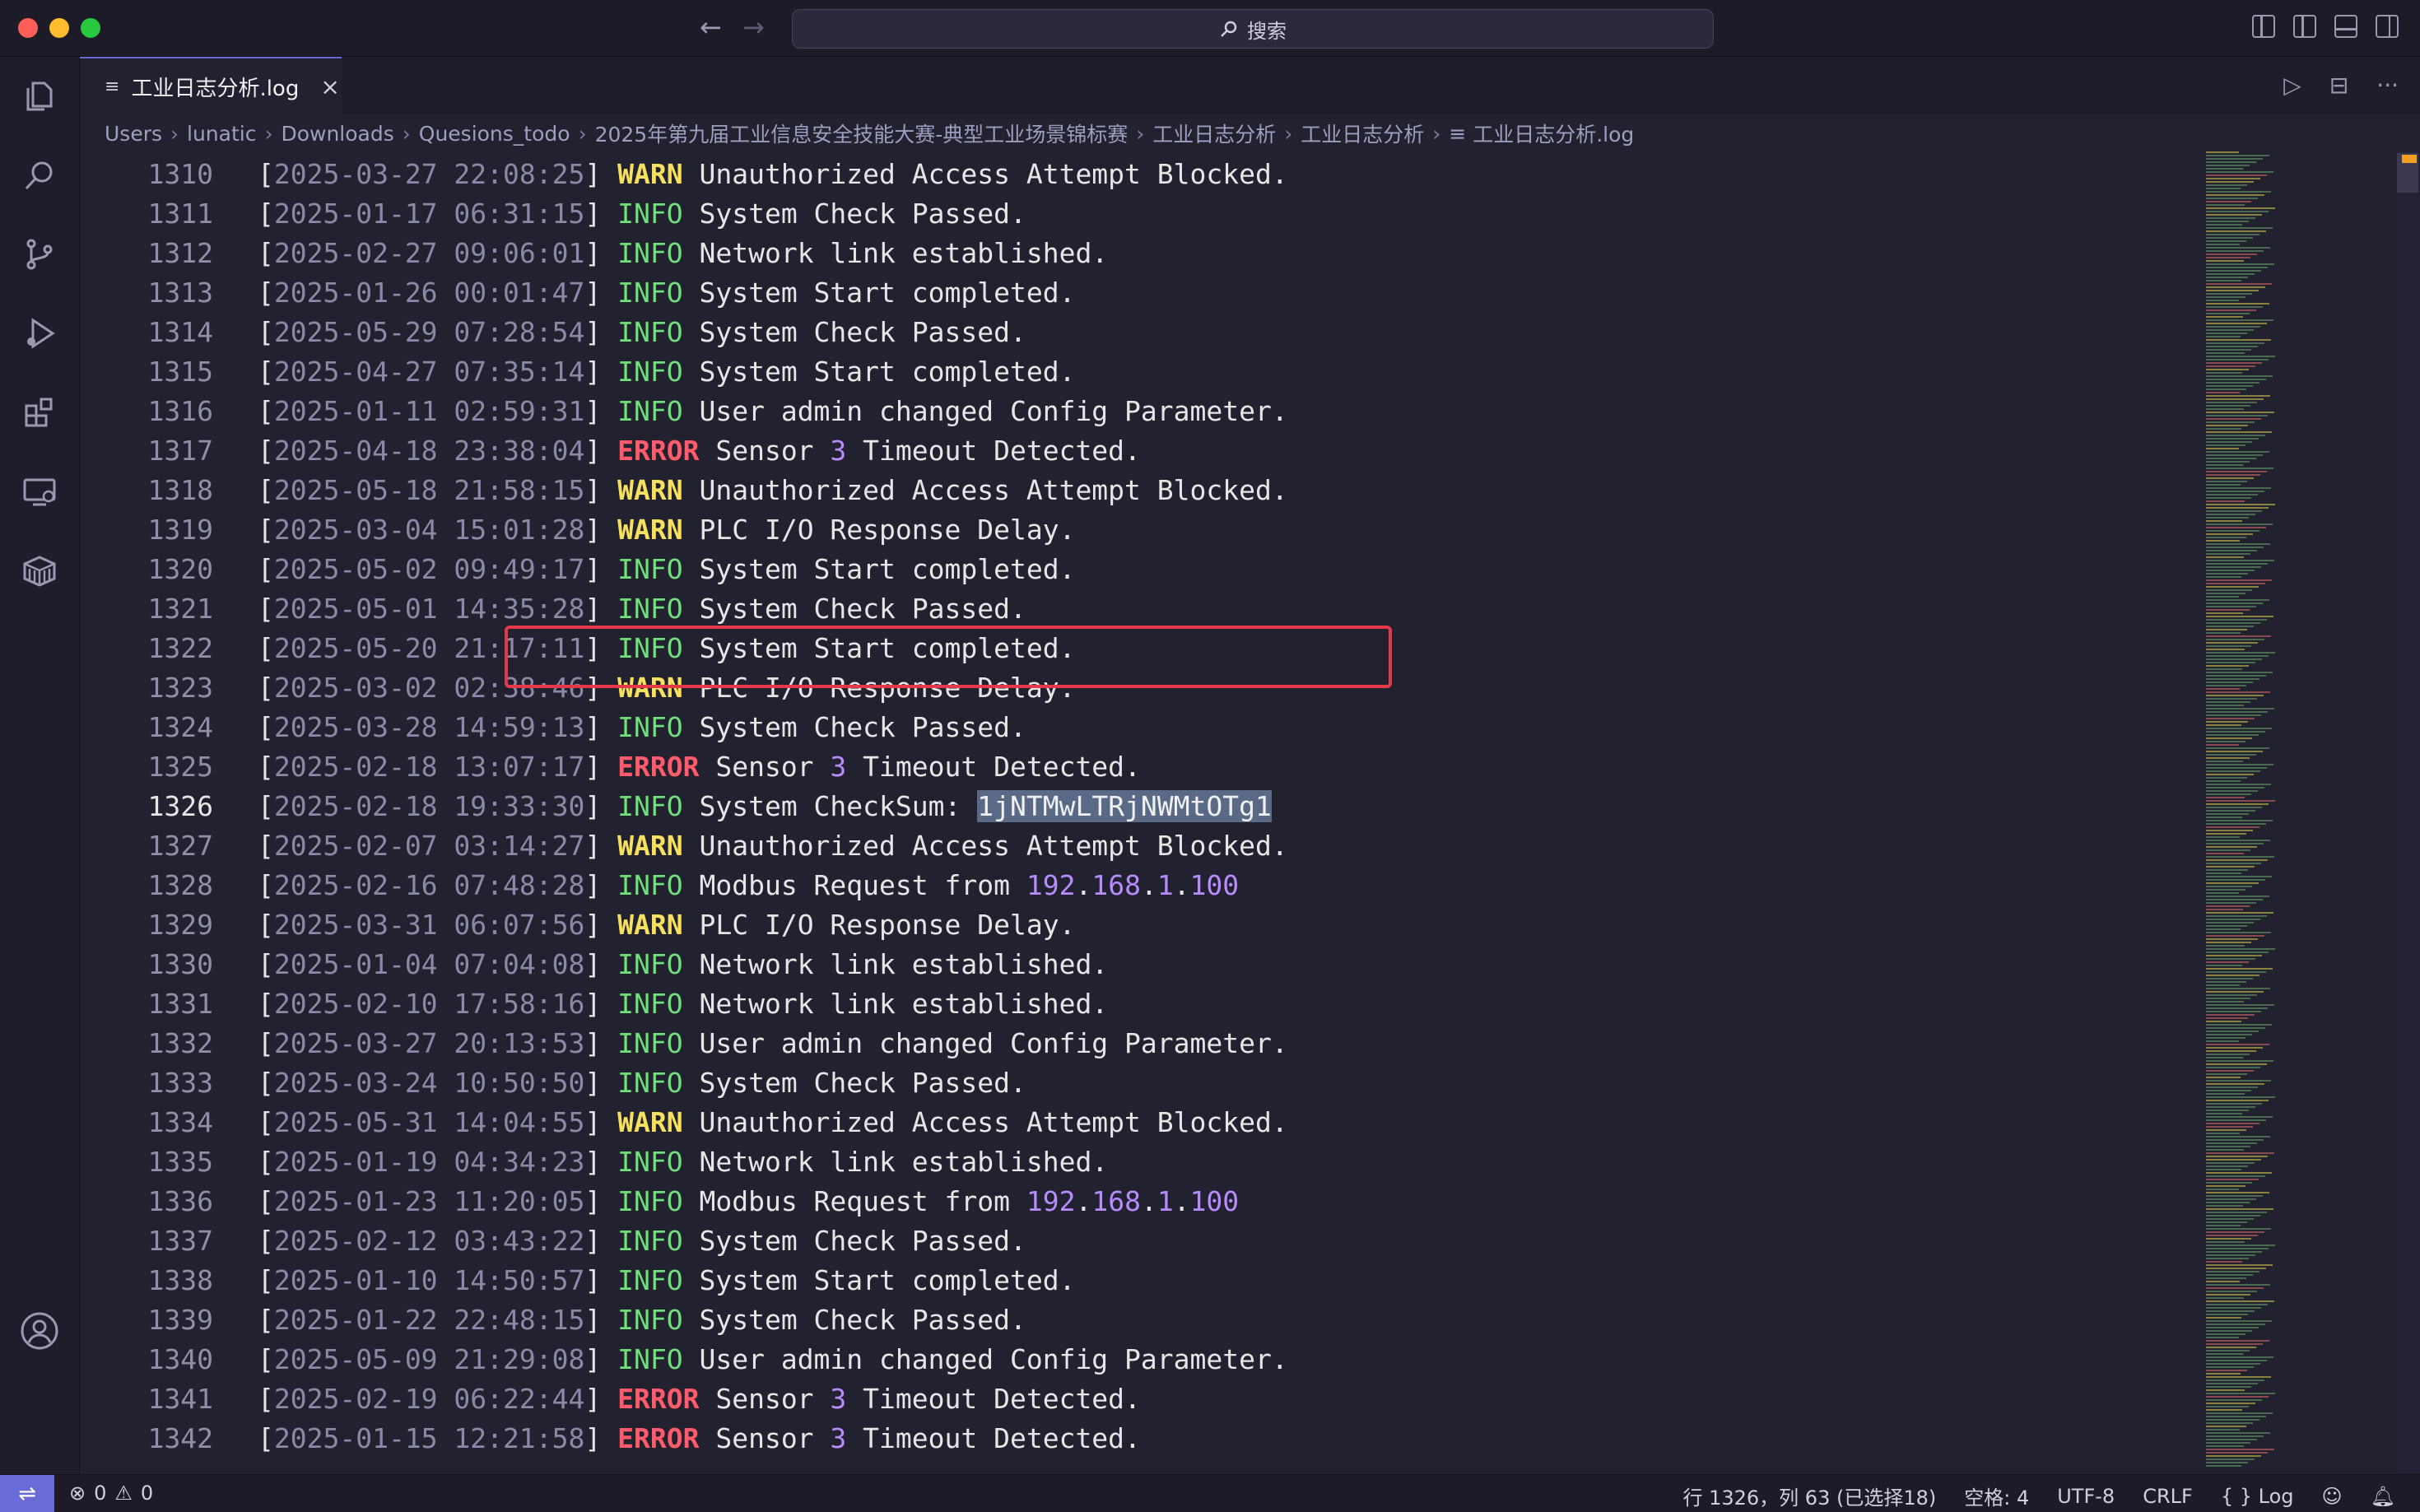 This screenshot has height=1512, width=2420. Describe the element at coordinates (39, 412) in the screenshot. I see `extensions-icon` at that location.